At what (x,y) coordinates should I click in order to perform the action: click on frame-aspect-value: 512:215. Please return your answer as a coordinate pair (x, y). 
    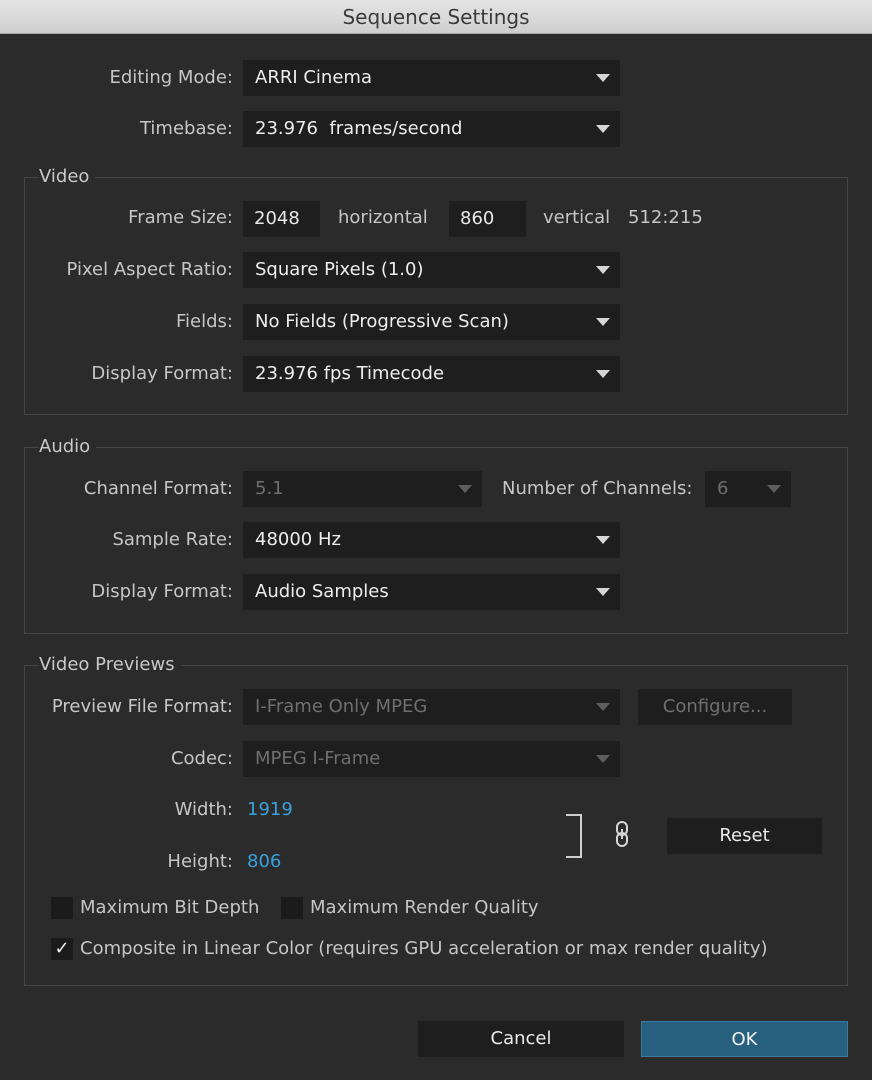
    Looking at the image, I should click on (665, 217).